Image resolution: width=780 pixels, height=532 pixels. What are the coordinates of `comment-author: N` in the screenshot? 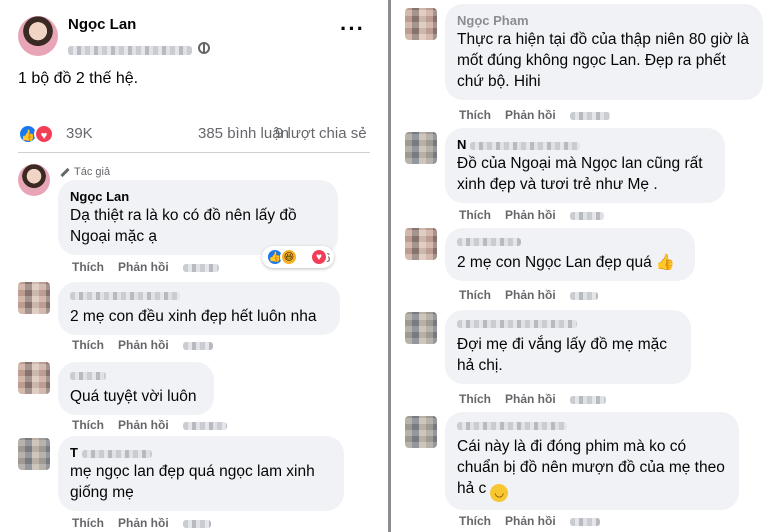 It's located at (585, 144).